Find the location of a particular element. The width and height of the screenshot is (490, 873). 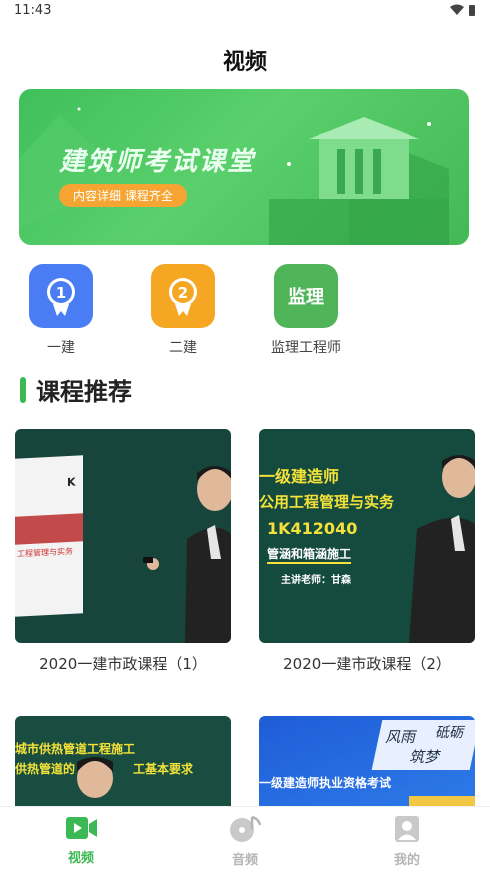

course-card: 城市供热管道工程施工 供热管道的 工基本要求 is located at coordinates (123, 761).